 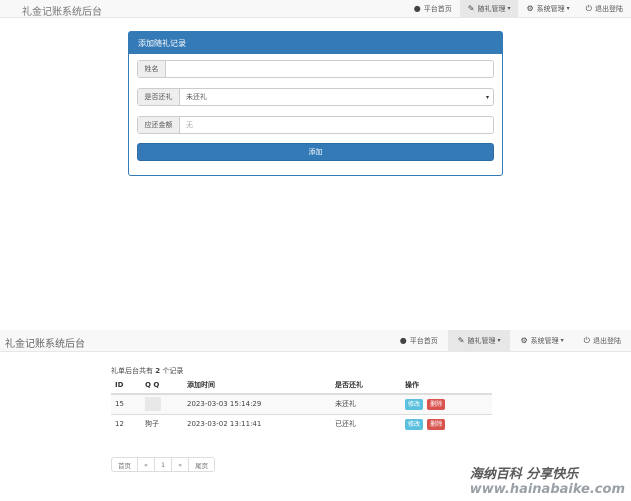 What do you see at coordinates (315, 9) in the screenshot?
I see `top-navbar: 礼金记账系统后台 ● 平台首页 ✎ 随礼管理 ▾ ⚙ 系统管理 ▾ ⏻ 退出登陆` at bounding box center [315, 9].